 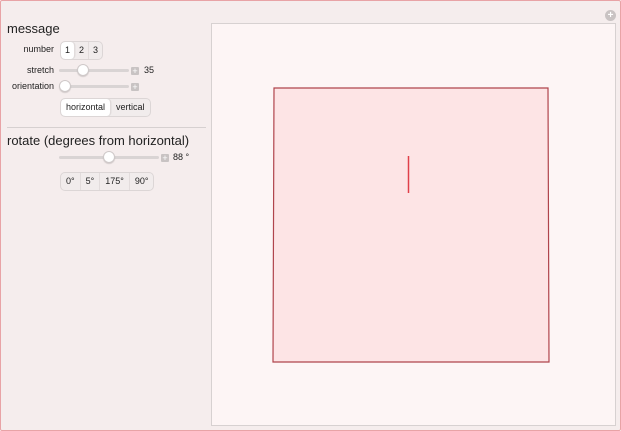 What do you see at coordinates (135, 87) in the screenshot?
I see `orientation-plus-icon: +` at bounding box center [135, 87].